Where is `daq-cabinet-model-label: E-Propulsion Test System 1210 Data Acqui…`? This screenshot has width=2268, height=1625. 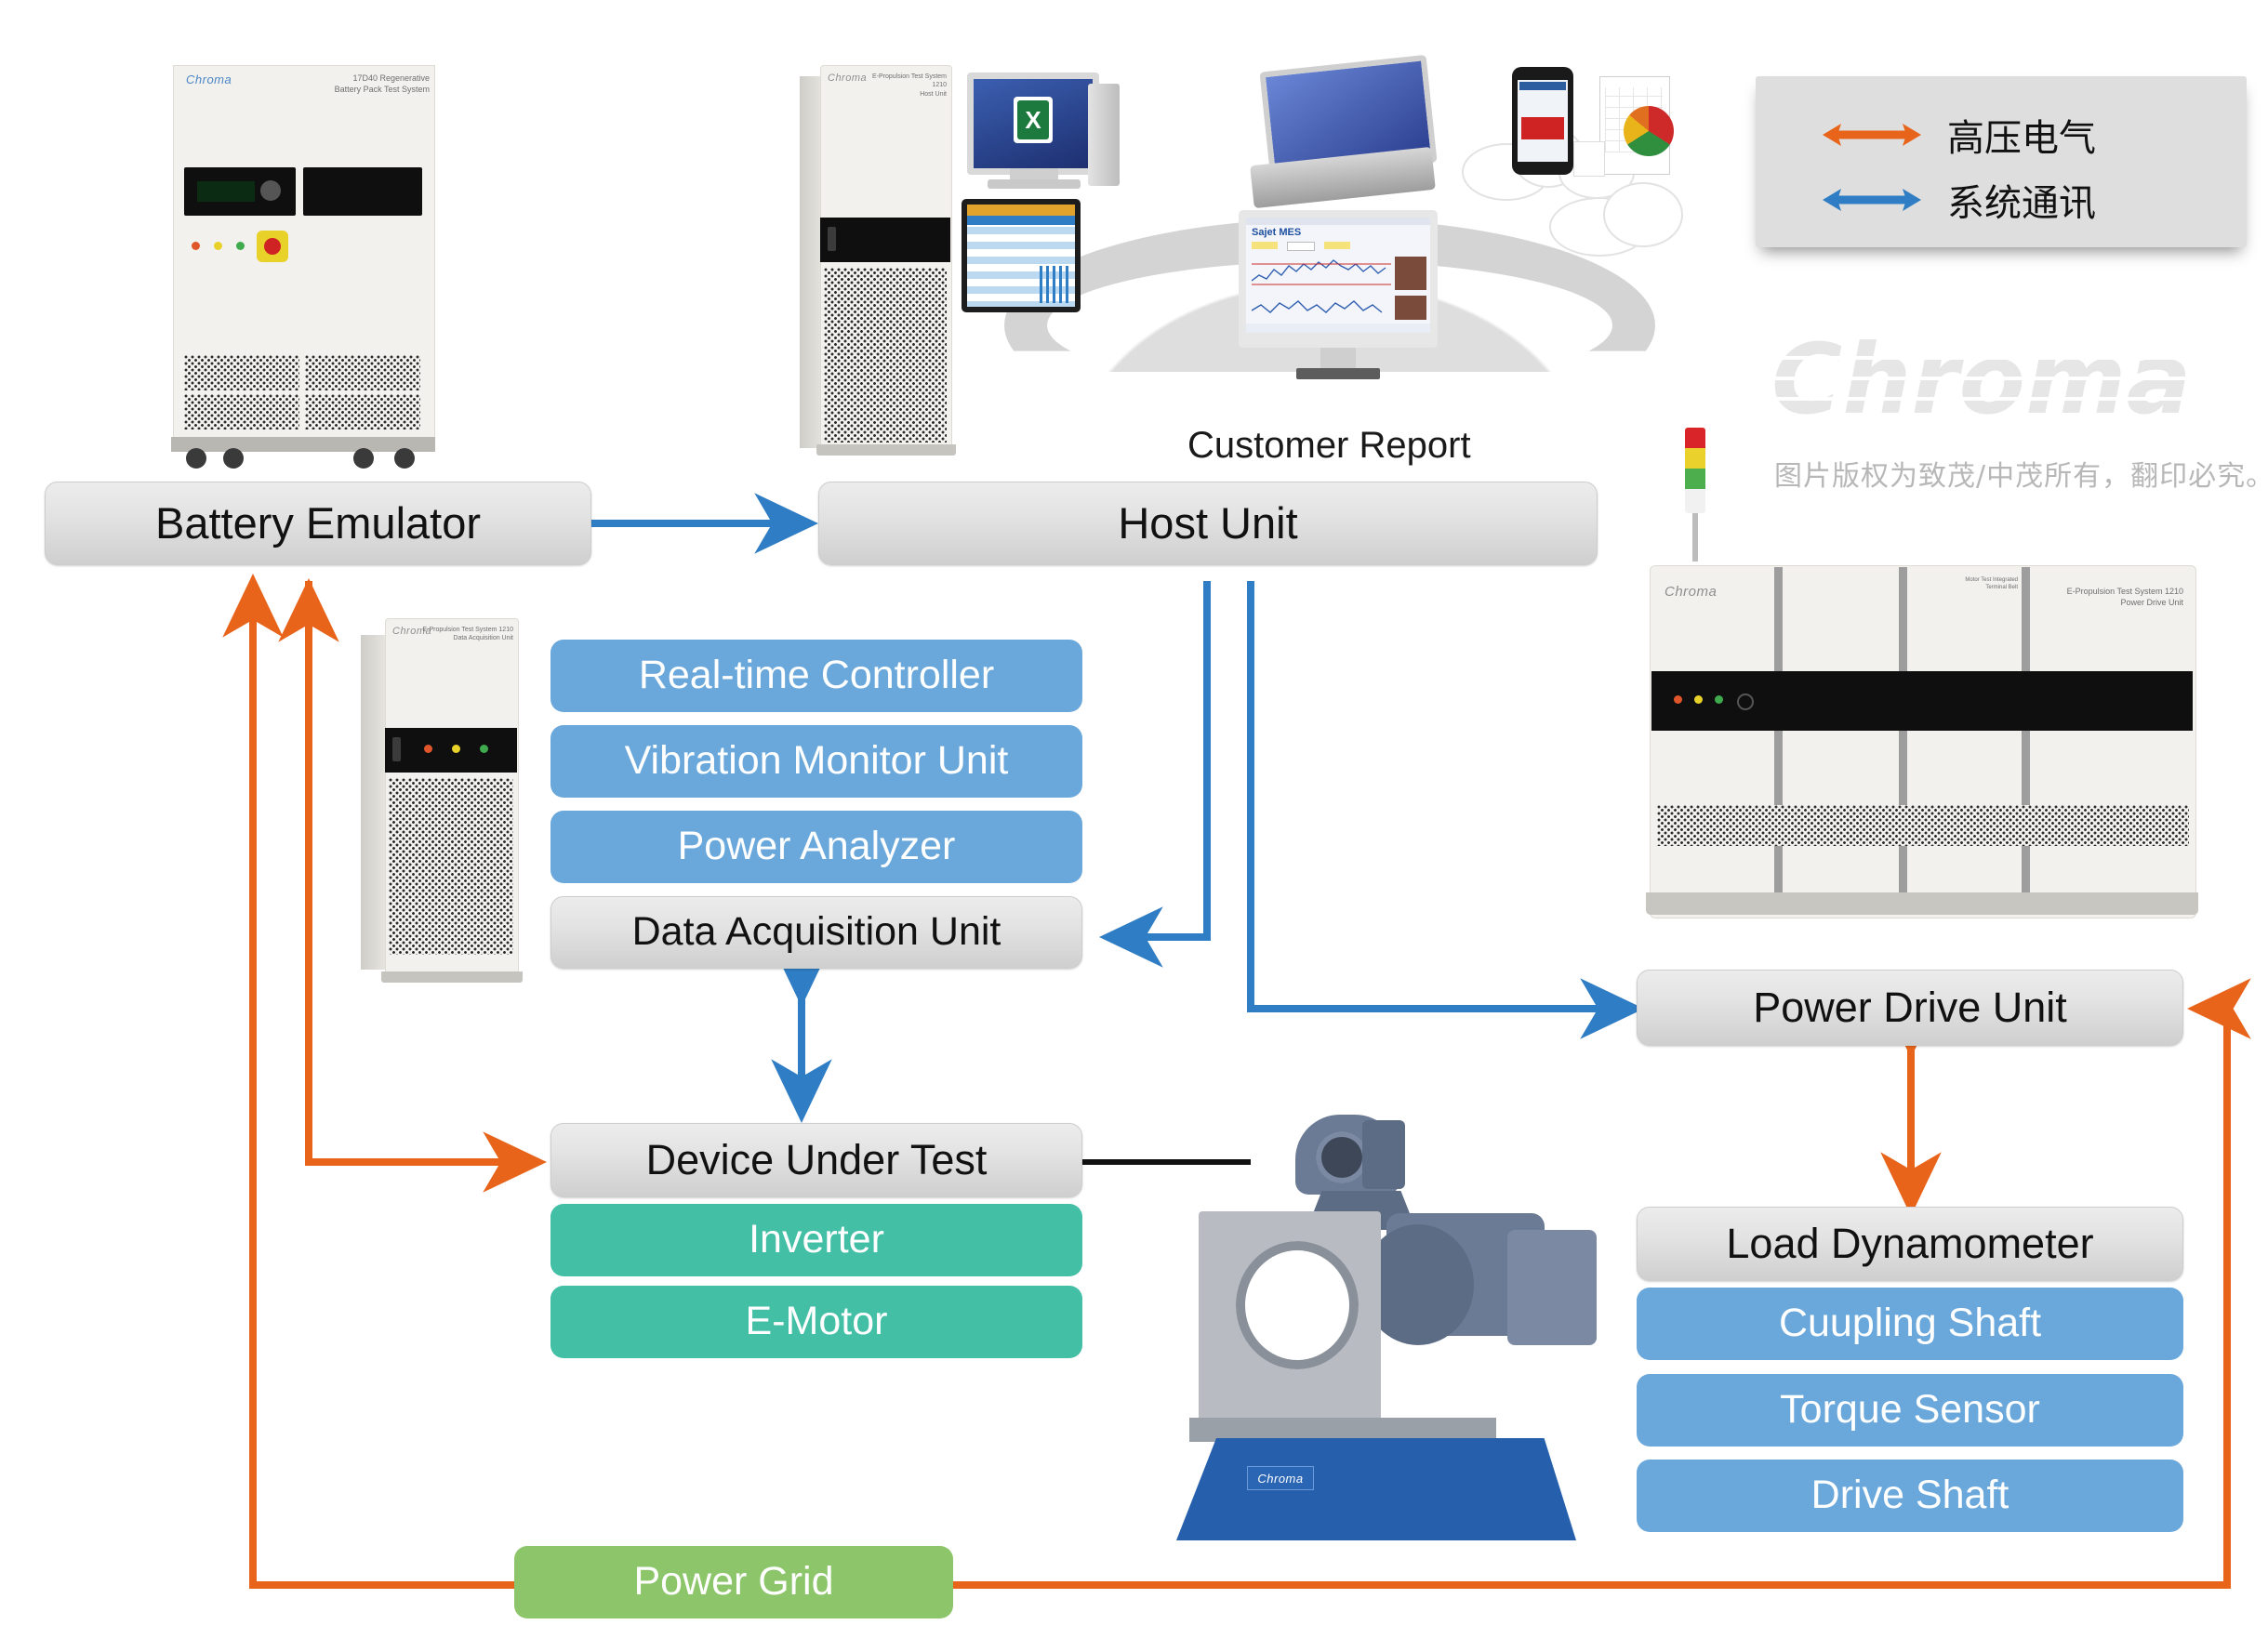 daq-cabinet-model-label: E-Propulsion Test System 1210 Data Acqui… is located at coordinates (467, 634).